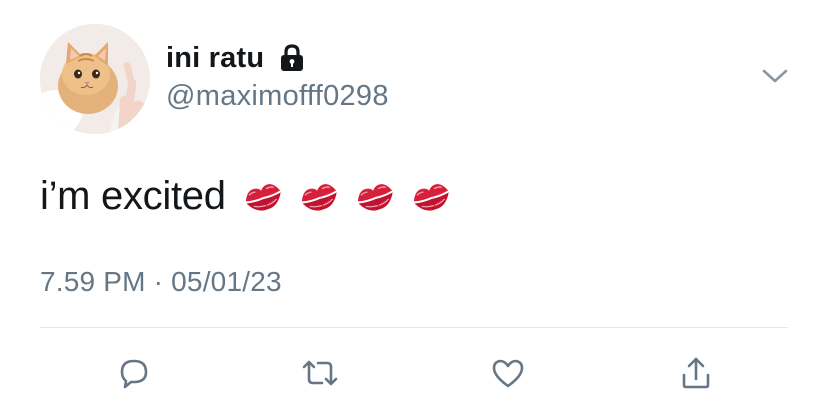 The height and width of the screenshot is (417, 828). I want to click on action-bar, so click(414, 373).